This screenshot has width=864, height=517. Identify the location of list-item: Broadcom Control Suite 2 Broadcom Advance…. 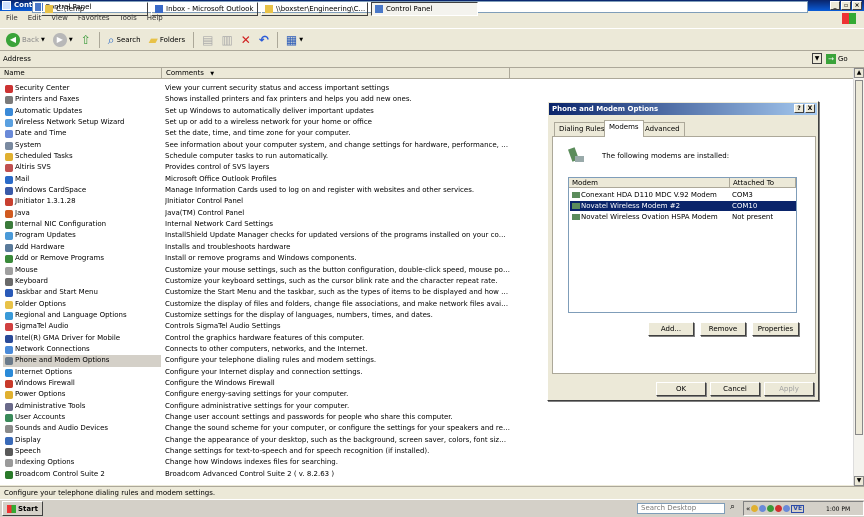
(432, 474).